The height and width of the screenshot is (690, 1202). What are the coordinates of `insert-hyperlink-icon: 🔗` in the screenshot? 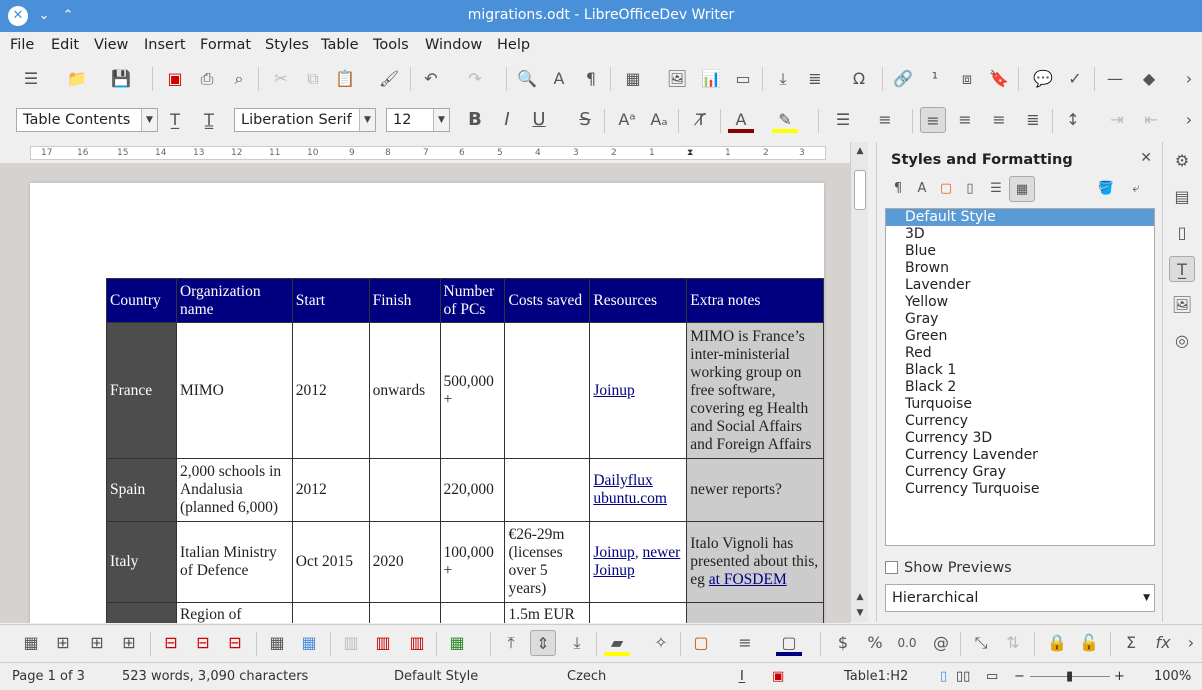 It's located at (903, 79).